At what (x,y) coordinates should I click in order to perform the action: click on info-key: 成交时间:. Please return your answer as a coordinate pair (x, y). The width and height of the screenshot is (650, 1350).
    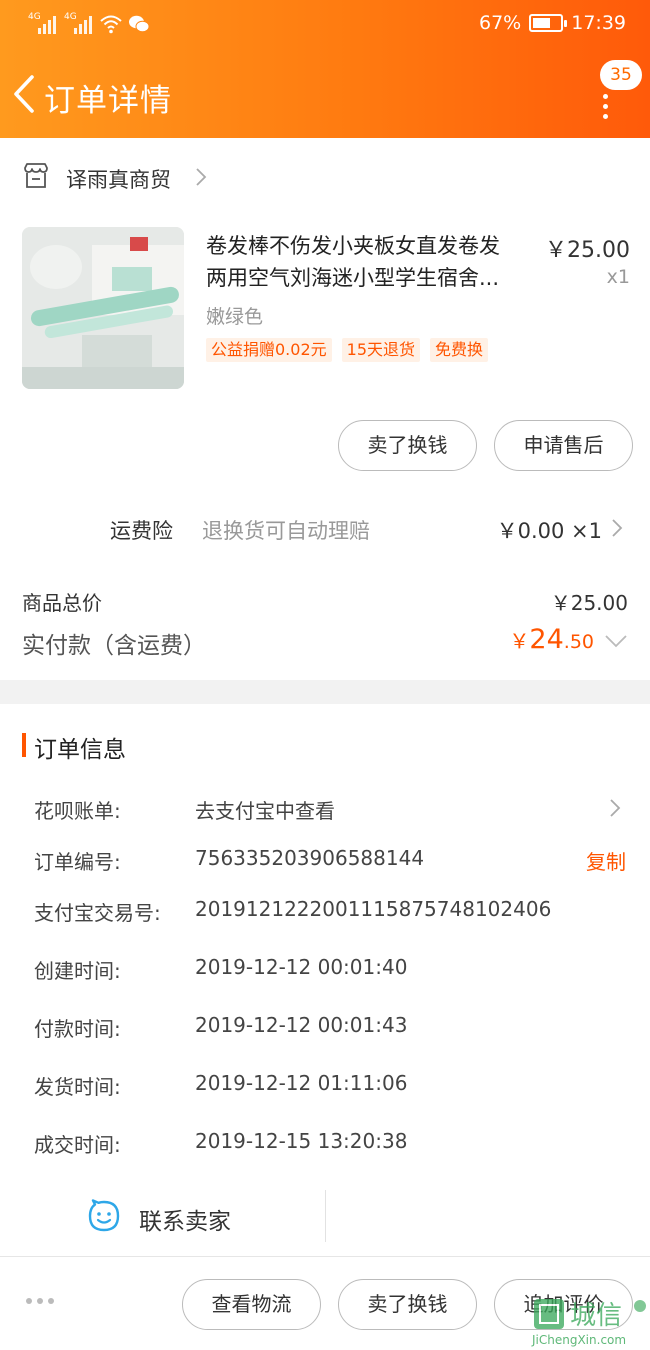
    Looking at the image, I should click on (77, 1145).